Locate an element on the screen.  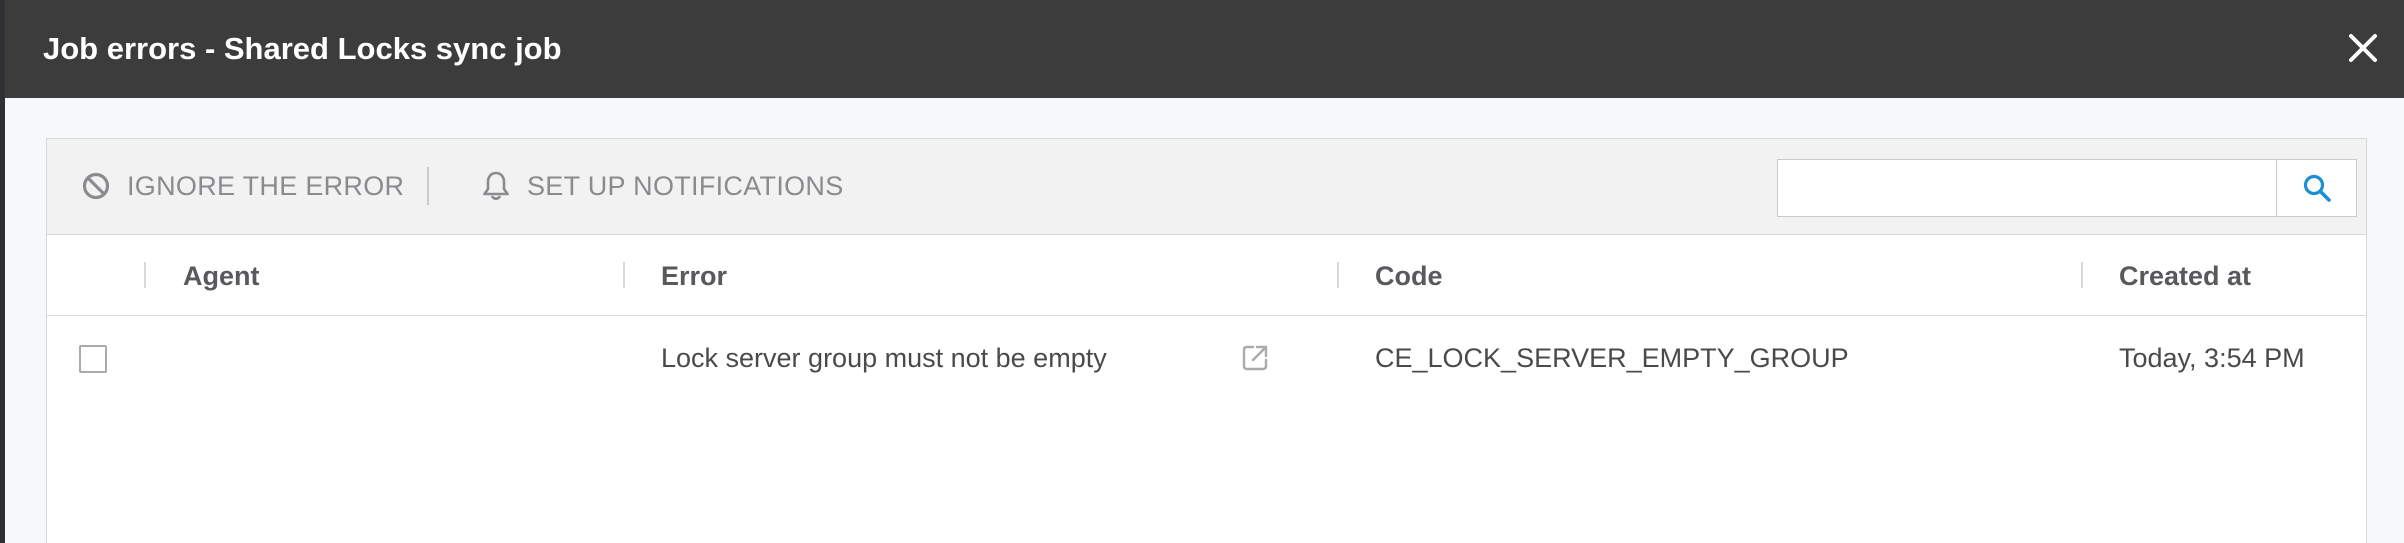
external-link-icon is located at coordinates (1255, 358).